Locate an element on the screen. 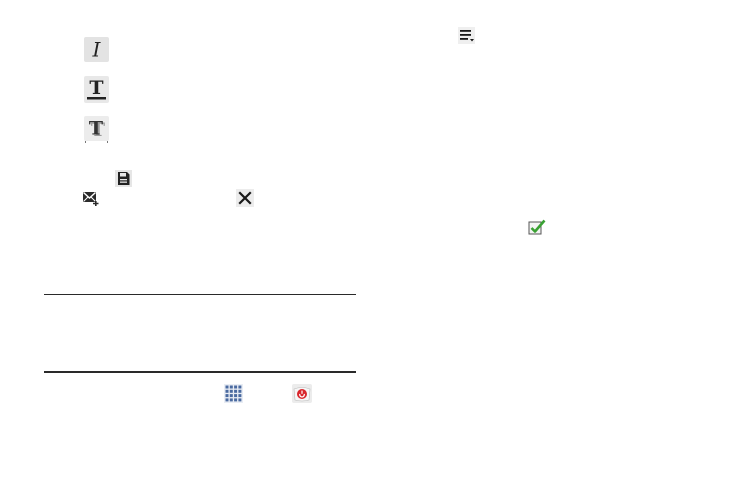  save-icon is located at coordinates (123, 178).